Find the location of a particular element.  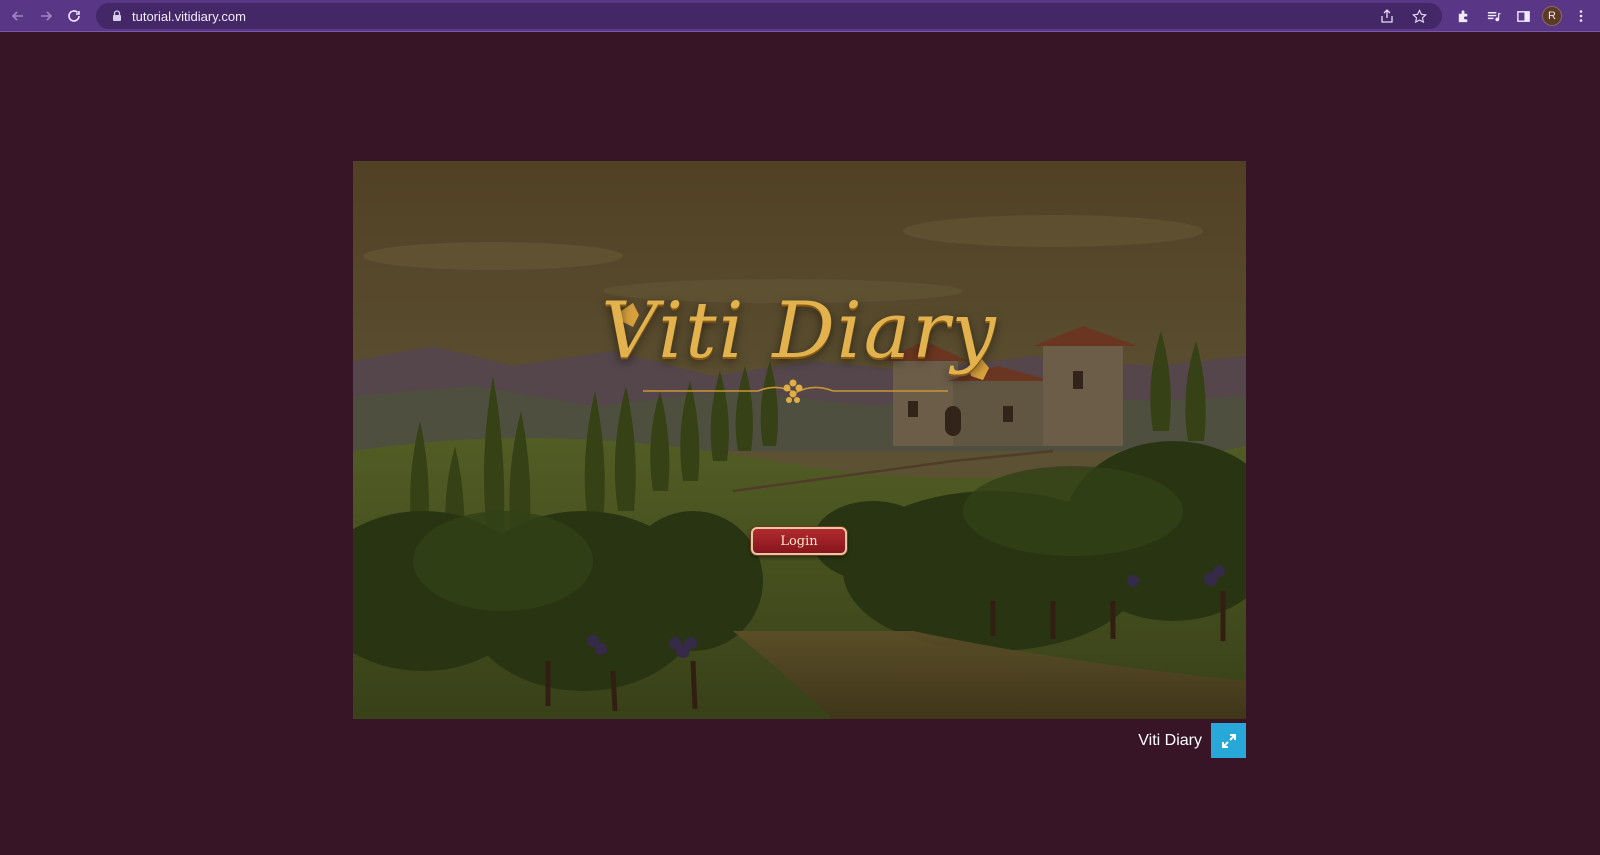

lock-icon is located at coordinates (117, 15).